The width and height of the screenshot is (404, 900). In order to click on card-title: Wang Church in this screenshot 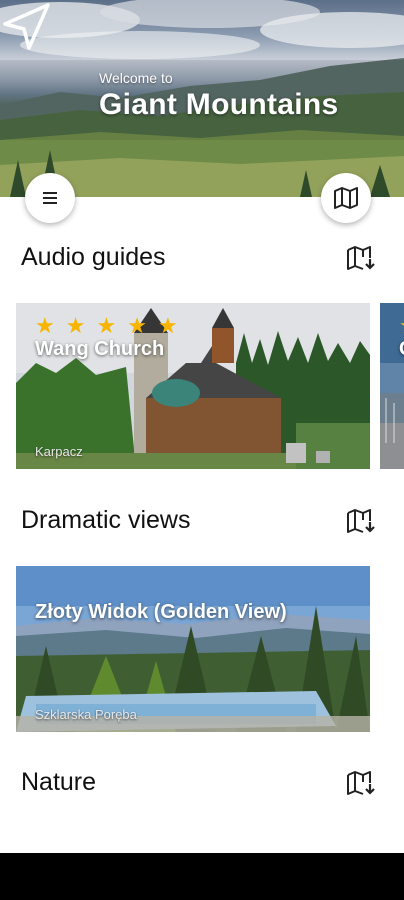, I will do `click(100, 349)`.